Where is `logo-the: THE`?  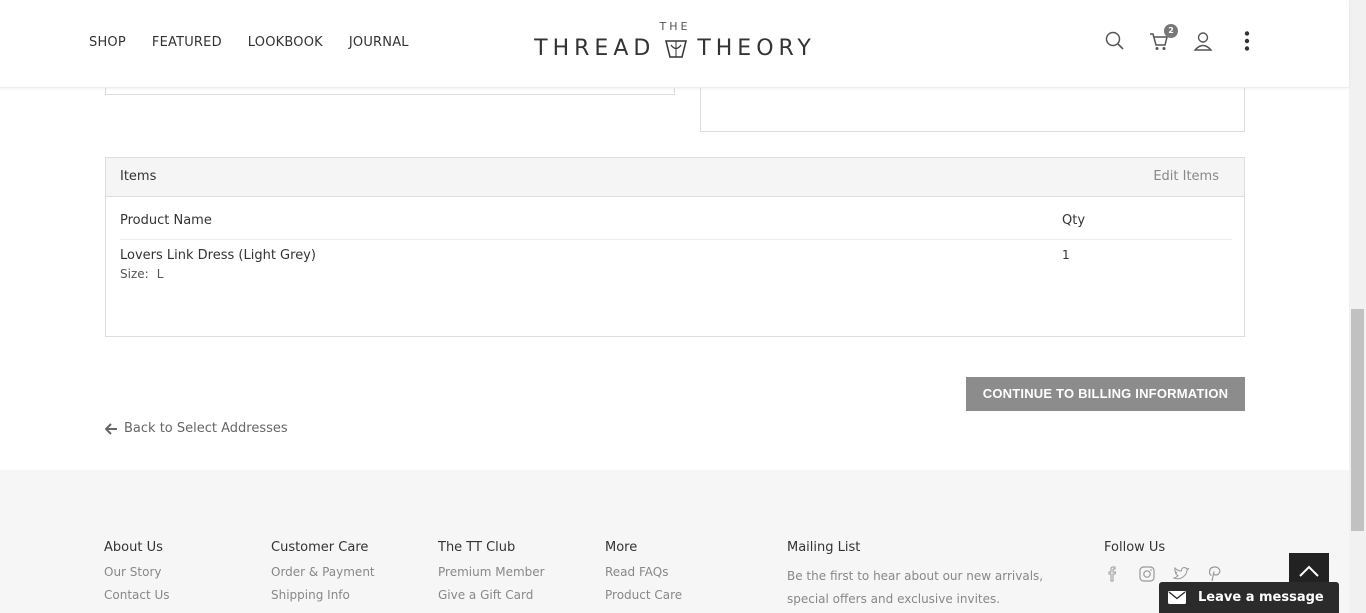
logo-the: THE is located at coordinates (675, 26).